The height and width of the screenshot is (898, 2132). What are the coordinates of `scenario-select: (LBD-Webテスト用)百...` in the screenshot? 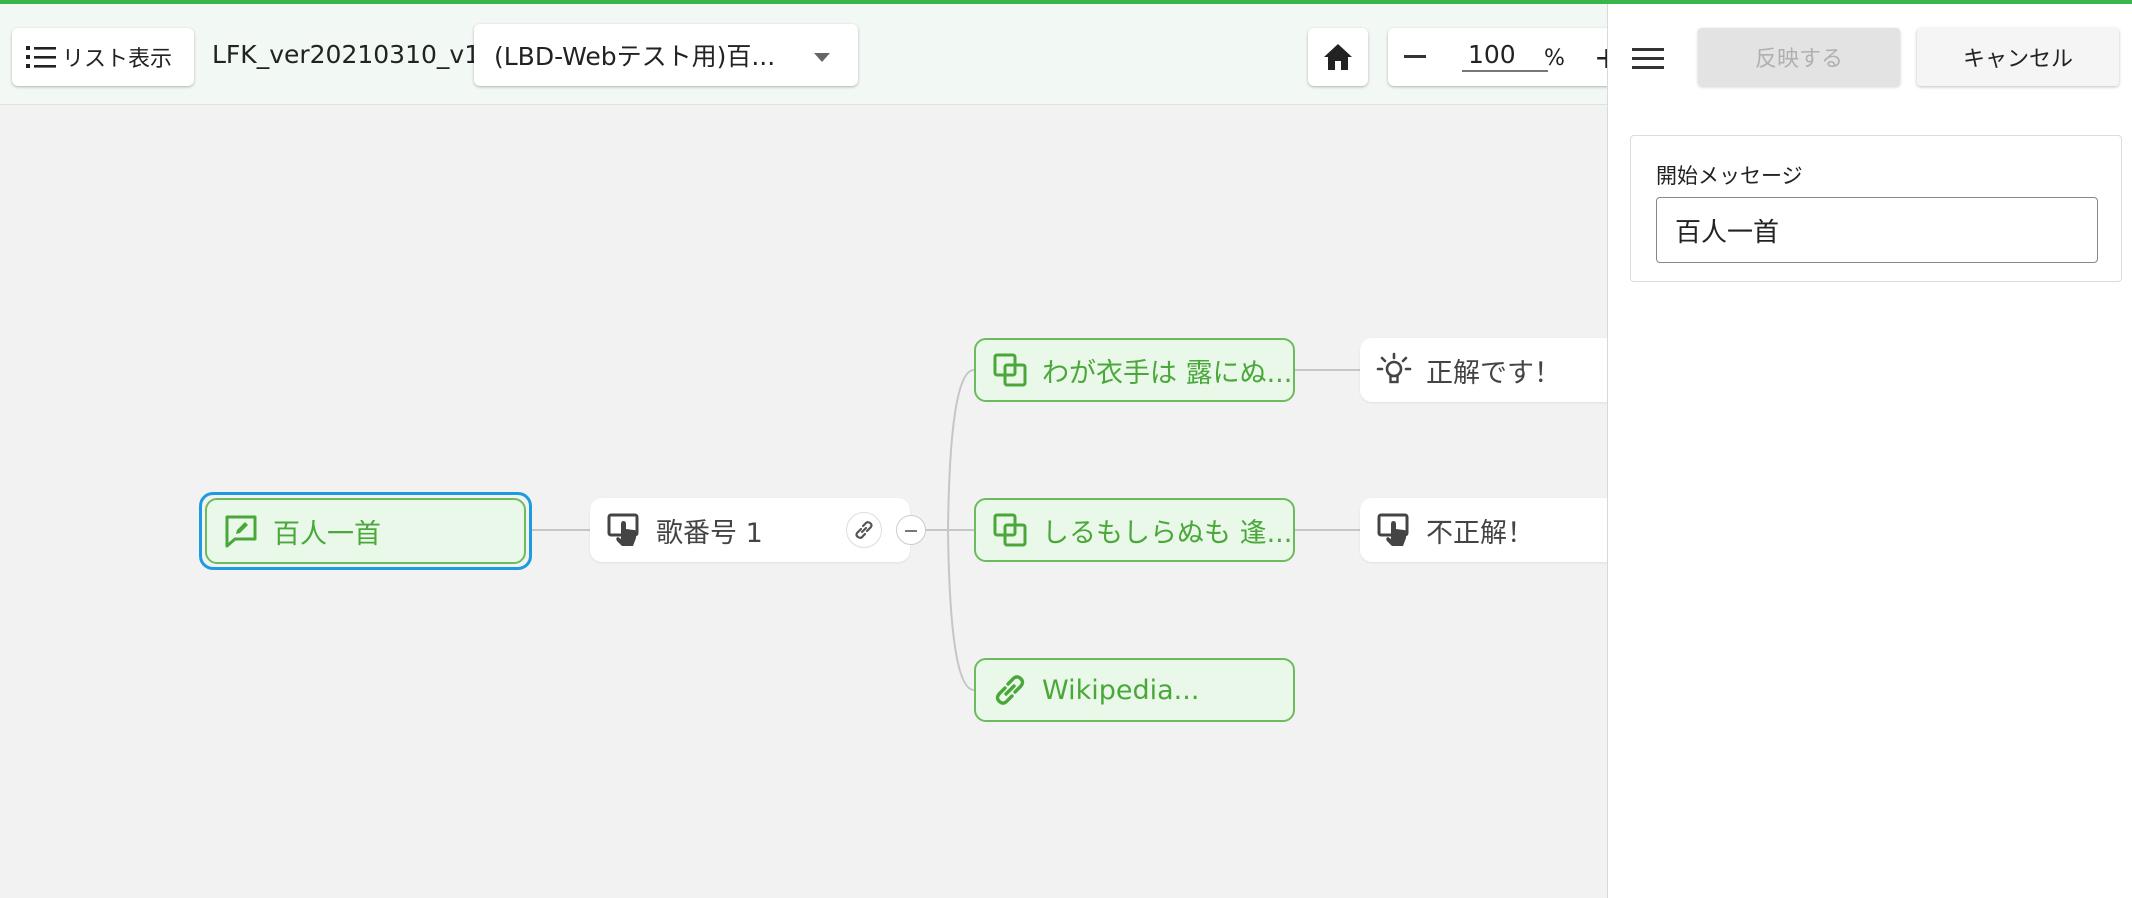 It's located at (666, 55).